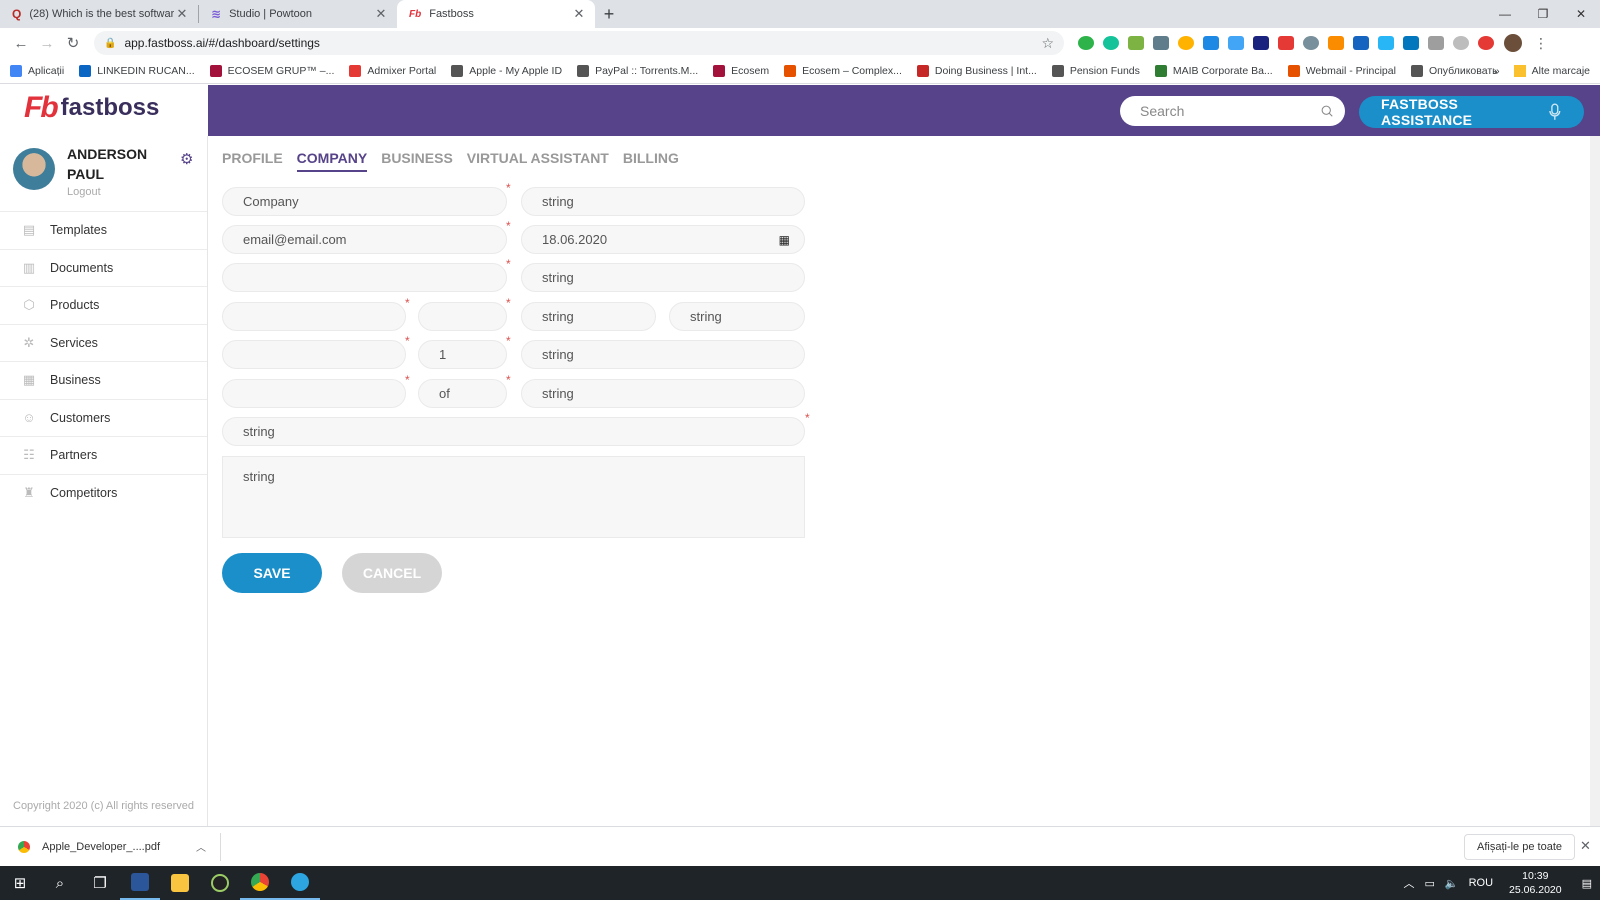  Describe the element at coordinates (1327, 111) in the screenshot. I see `search-icon` at that location.